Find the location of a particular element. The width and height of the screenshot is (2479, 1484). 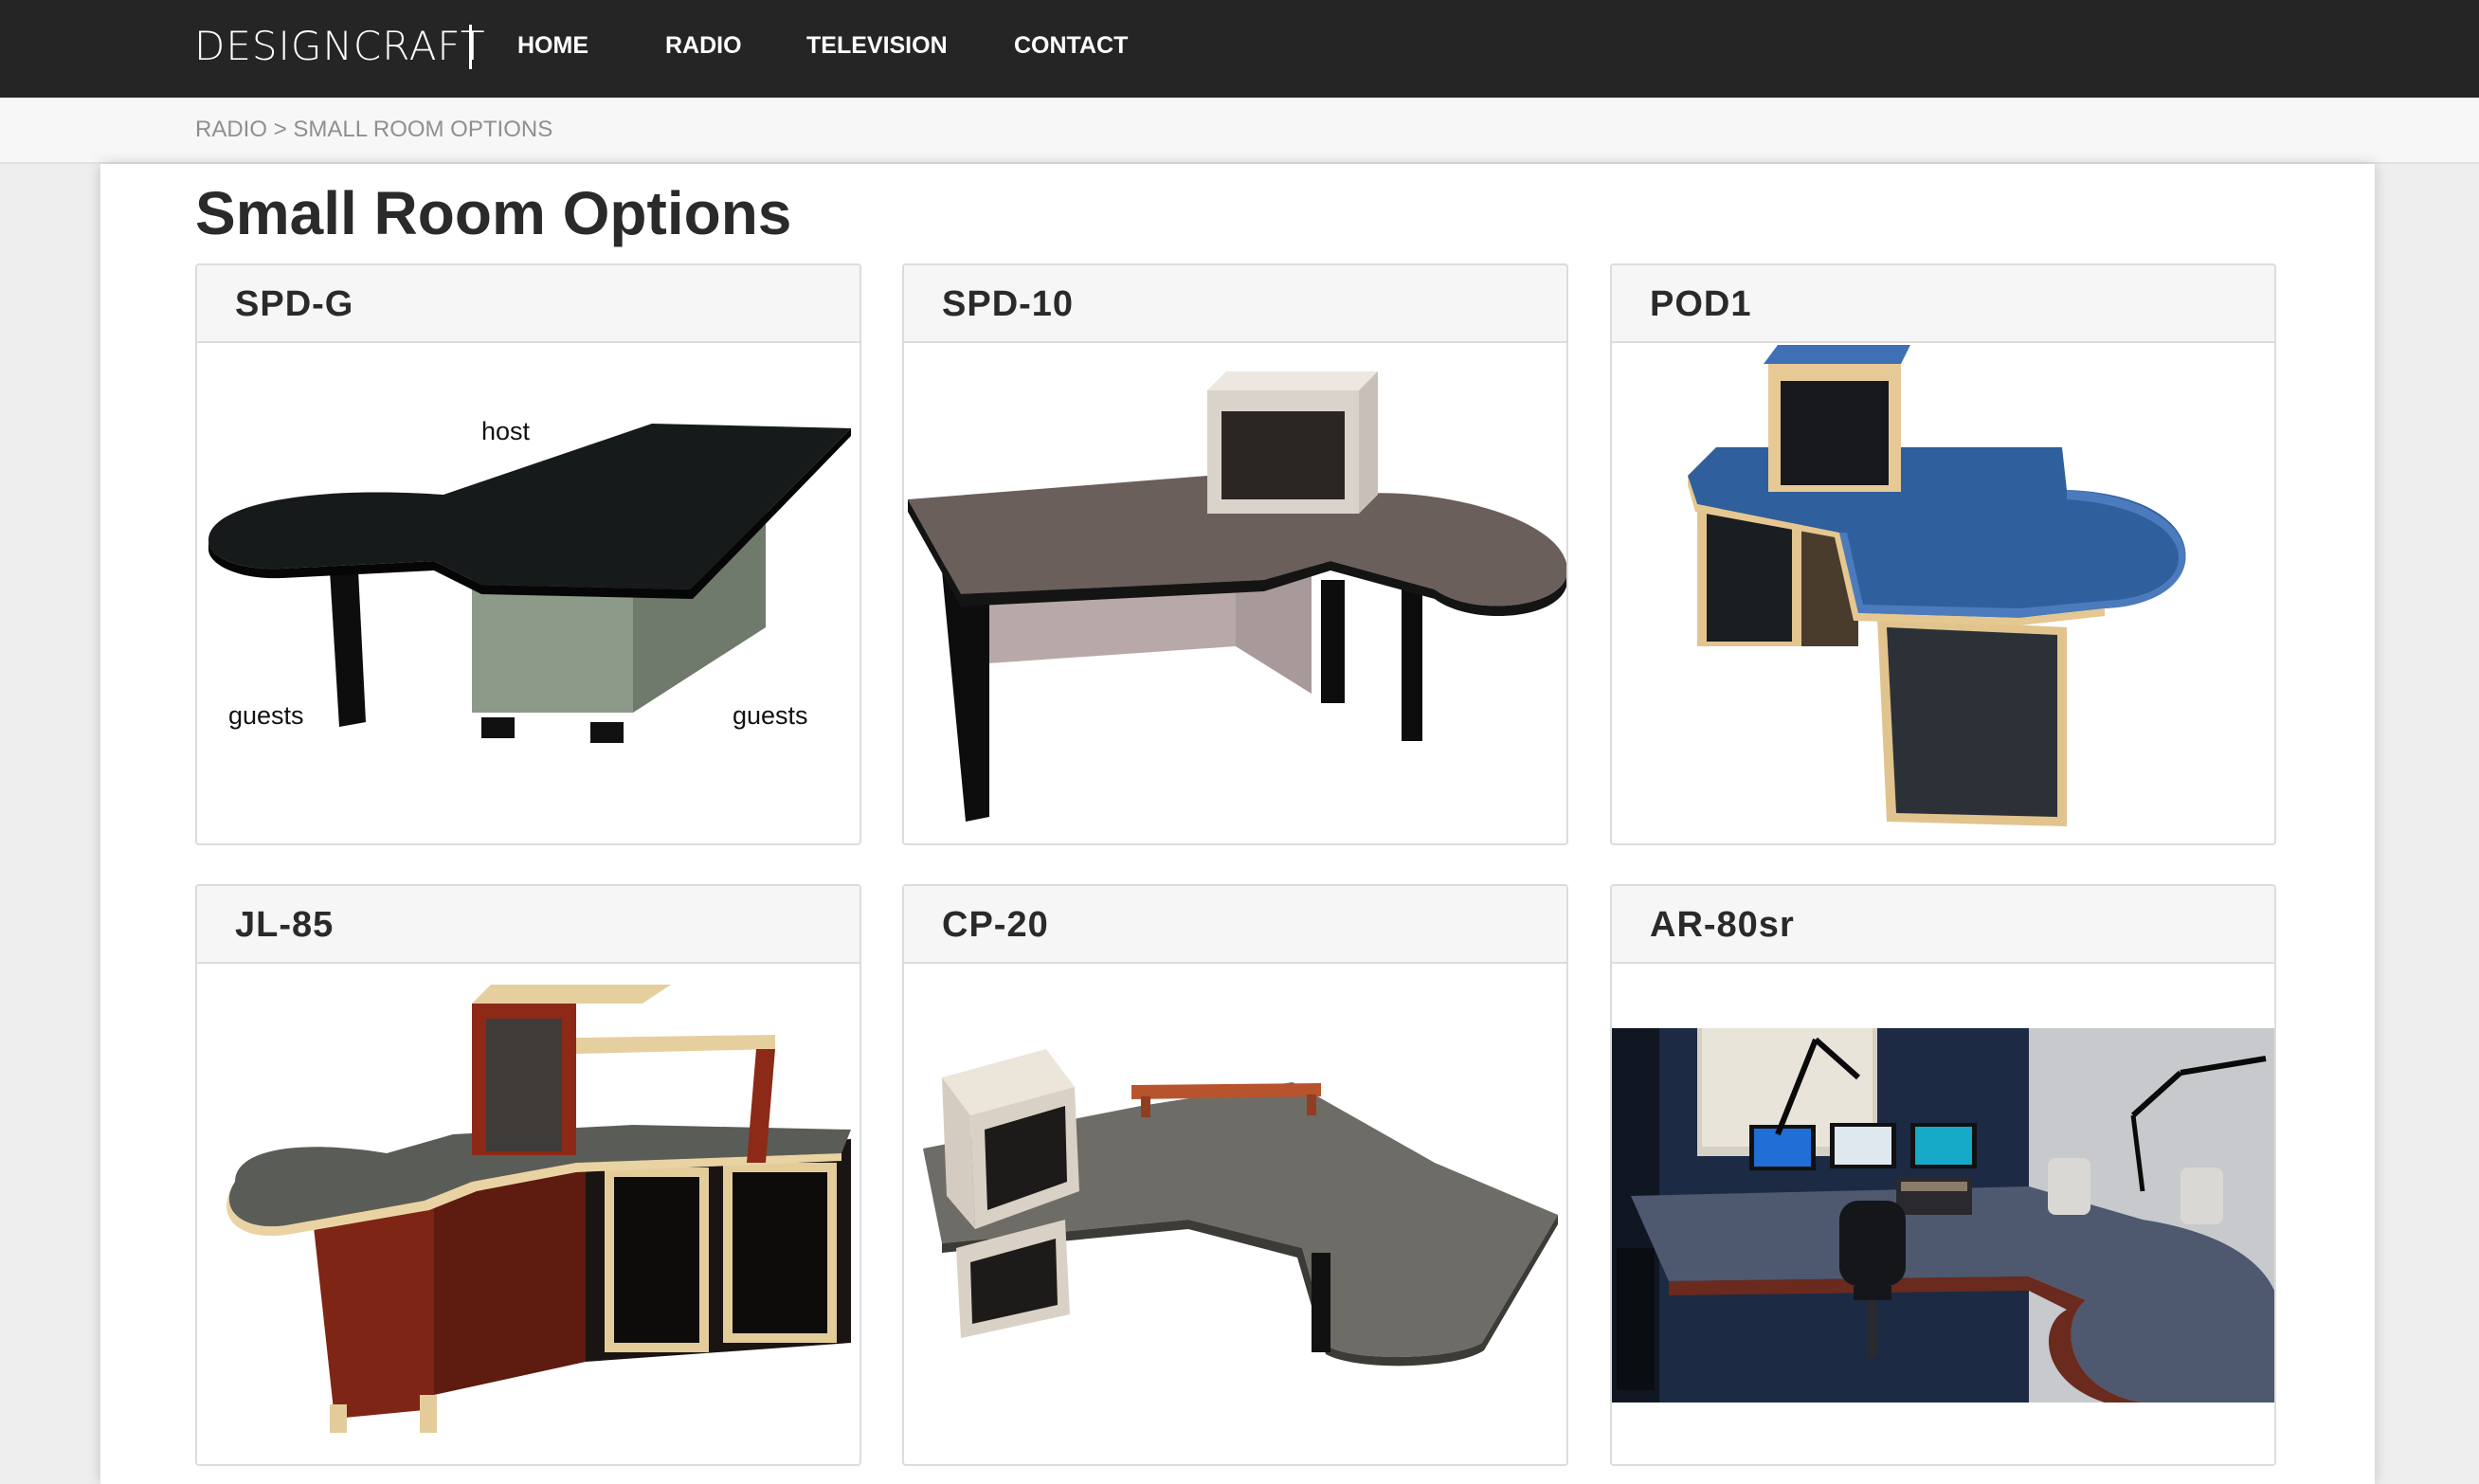

product-card-title: SPD-10 is located at coordinates (1235, 304).